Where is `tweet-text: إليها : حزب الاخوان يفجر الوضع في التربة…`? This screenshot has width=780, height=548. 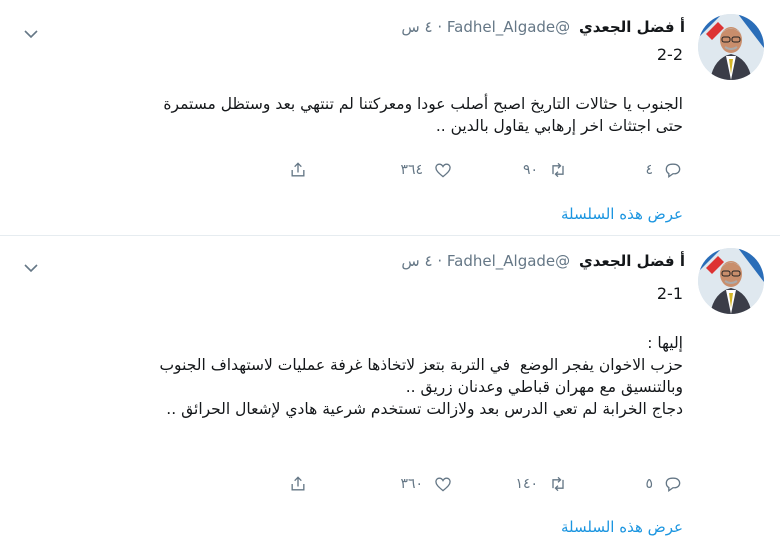
tweet-text: إليها : حزب الاخوان يفجر الوضع في التربة… is located at coordinates (348, 376).